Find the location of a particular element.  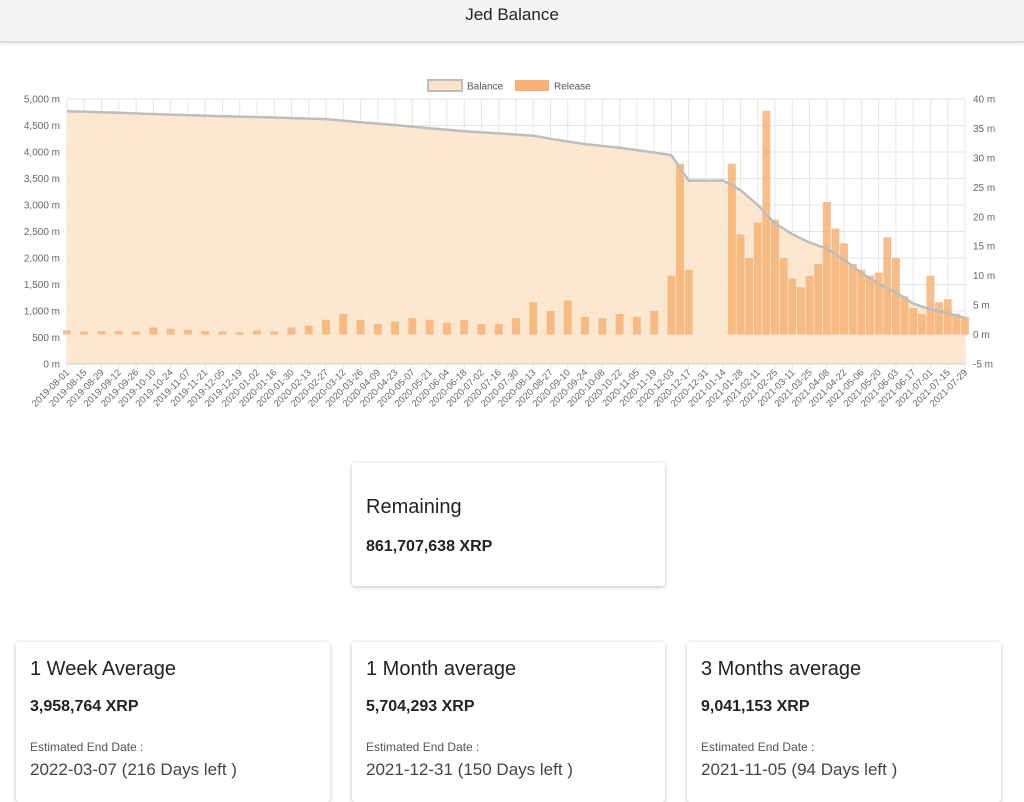

y-right-tick-label: -5 m is located at coordinates (983, 365).